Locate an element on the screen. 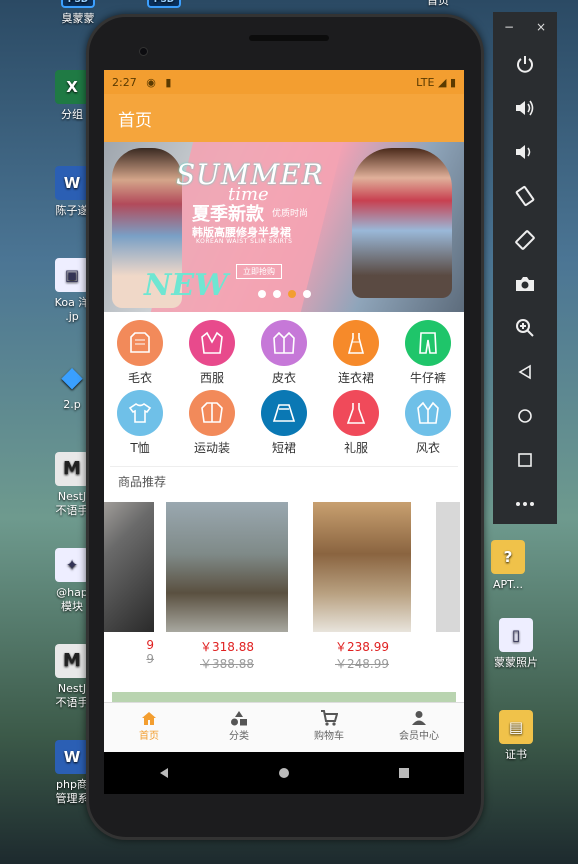 The width and height of the screenshot is (578, 864). excel-icon: X is located at coordinates (72, 87).